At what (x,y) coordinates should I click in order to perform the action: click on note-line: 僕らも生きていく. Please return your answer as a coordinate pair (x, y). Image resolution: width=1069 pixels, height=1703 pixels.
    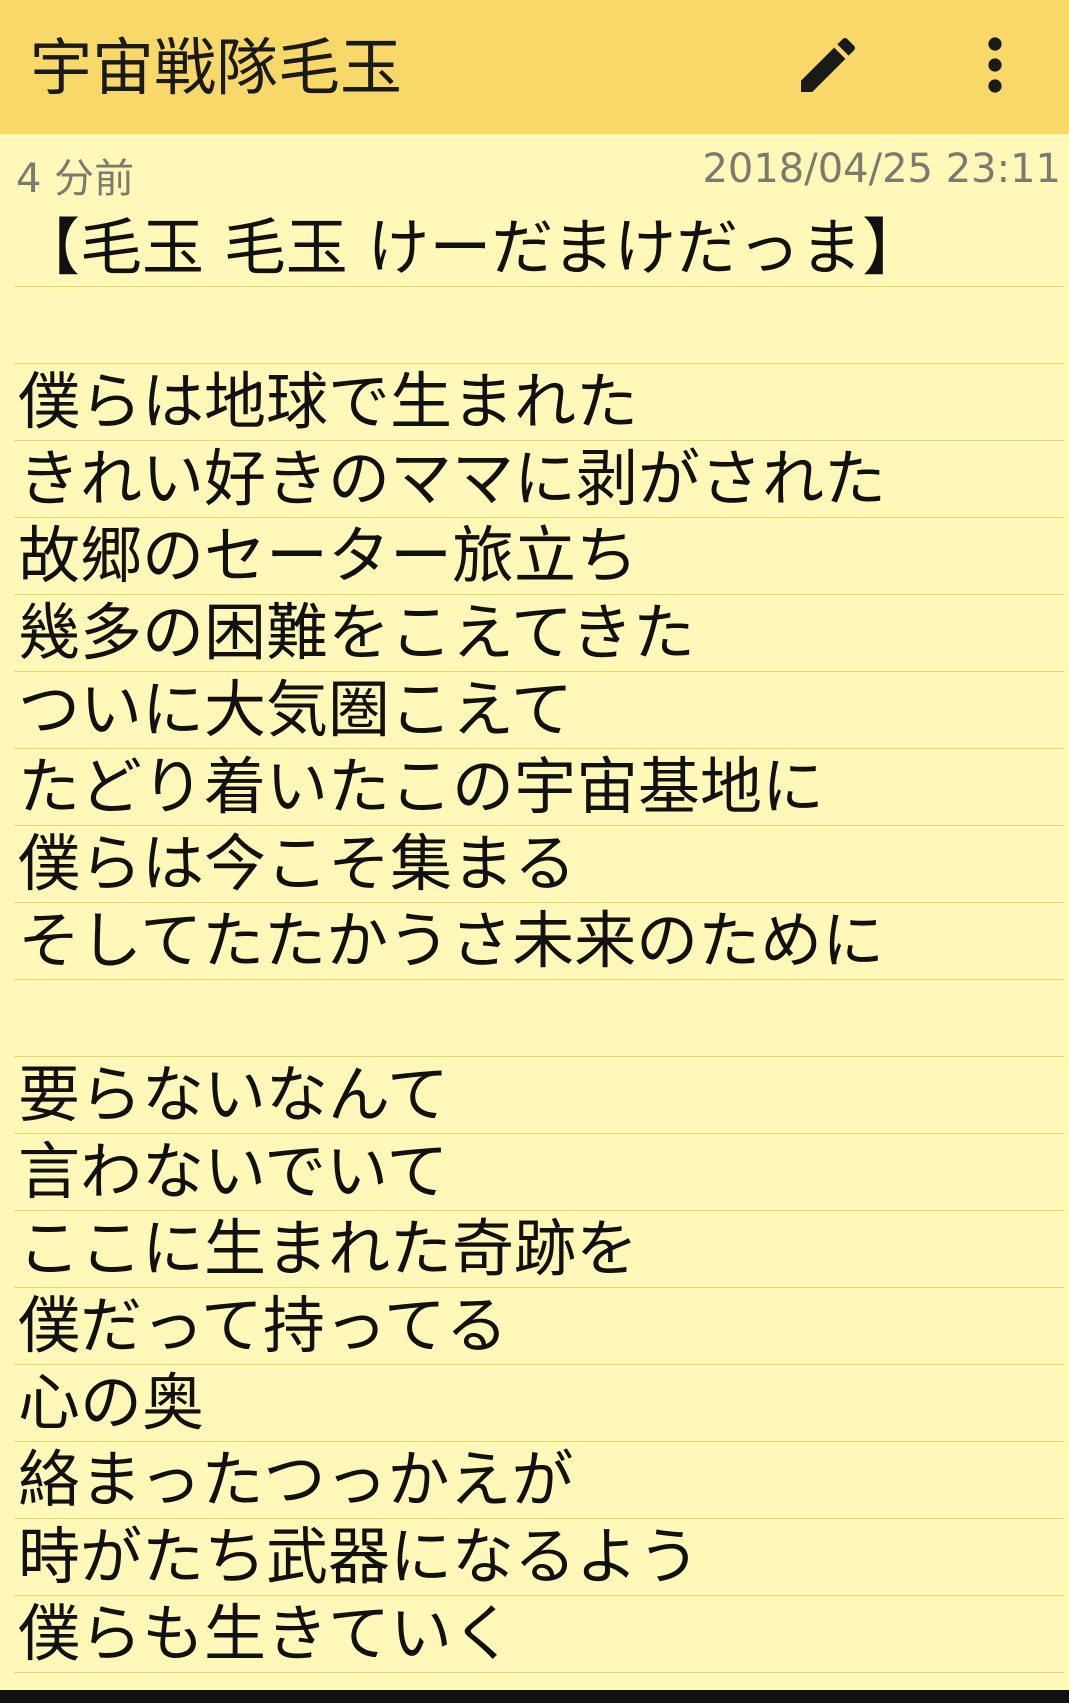
    Looking at the image, I should click on (539, 1634).